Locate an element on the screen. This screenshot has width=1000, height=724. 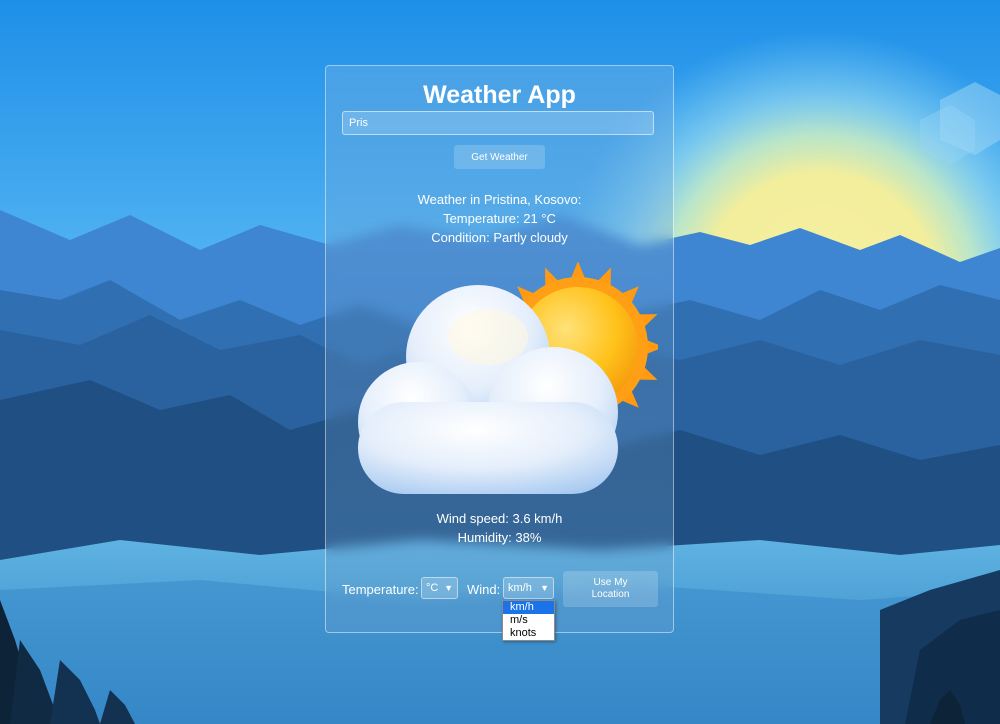
wind-unit-select: km/h ▼ is located at coordinates (528, 588).